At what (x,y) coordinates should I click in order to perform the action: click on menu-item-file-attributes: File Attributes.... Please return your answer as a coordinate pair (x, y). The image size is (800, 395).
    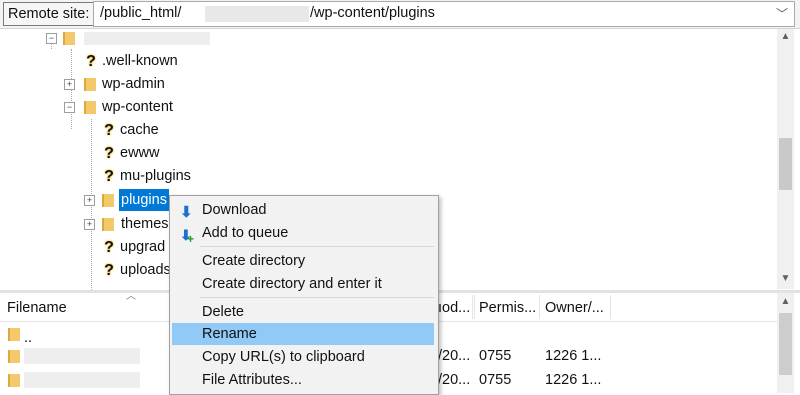
    Looking at the image, I should click on (303, 380).